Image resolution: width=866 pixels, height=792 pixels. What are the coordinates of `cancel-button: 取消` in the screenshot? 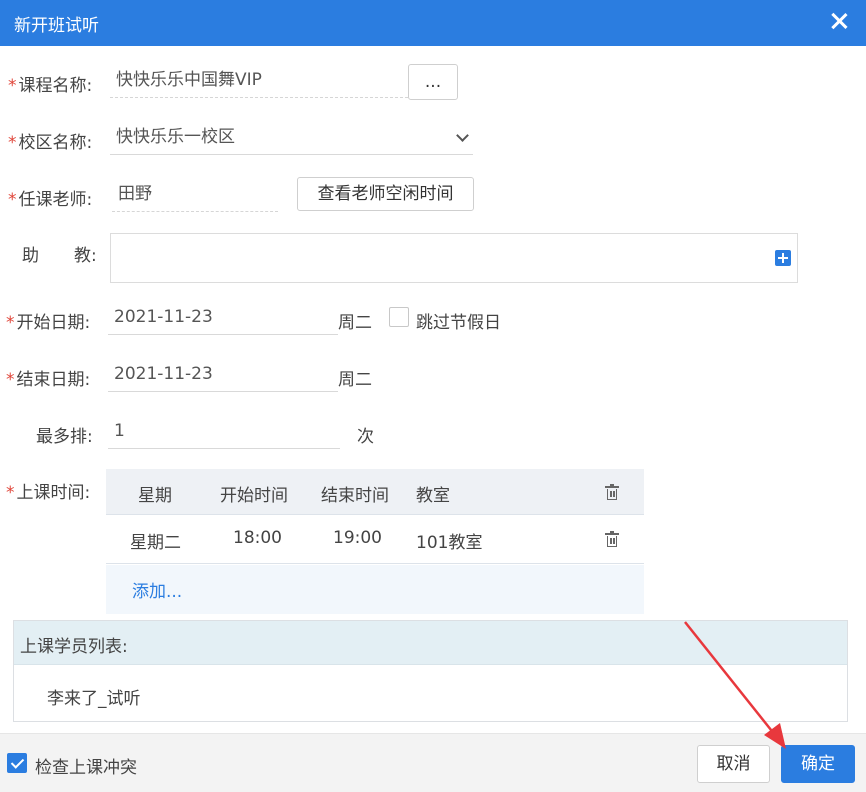 It's located at (733, 764).